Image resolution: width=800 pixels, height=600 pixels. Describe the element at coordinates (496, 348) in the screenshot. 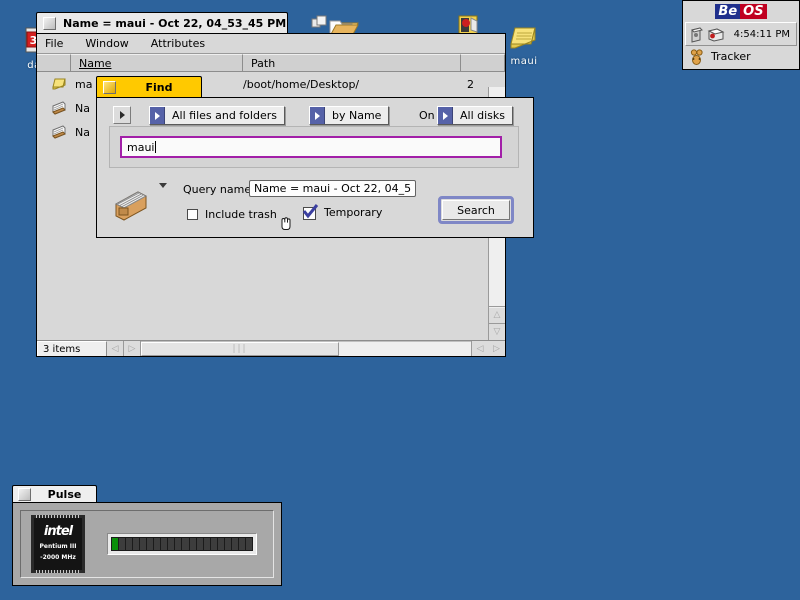

I see `hscroll-right-button-2: ▷` at that location.